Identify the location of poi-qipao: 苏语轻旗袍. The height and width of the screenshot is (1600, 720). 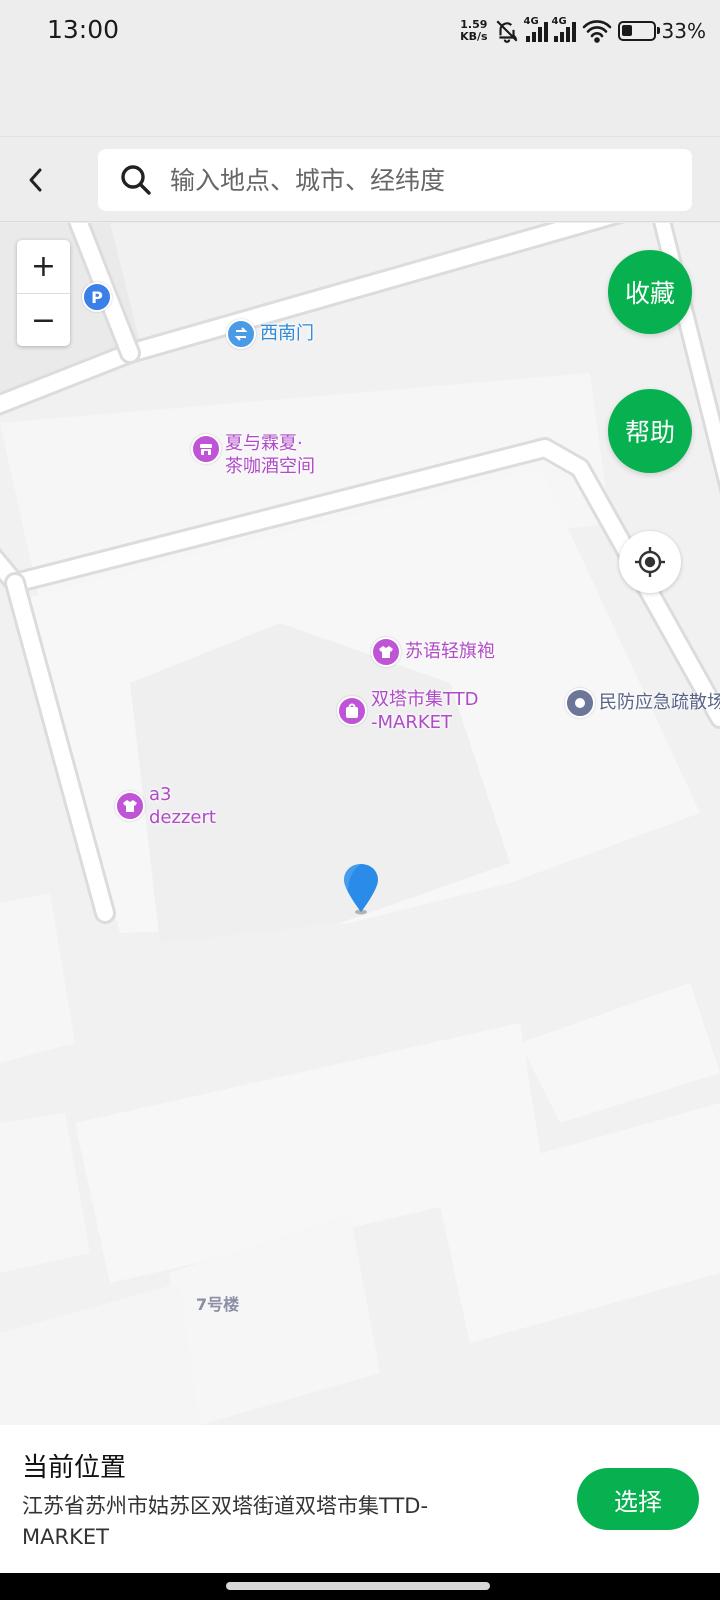
(433, 652).